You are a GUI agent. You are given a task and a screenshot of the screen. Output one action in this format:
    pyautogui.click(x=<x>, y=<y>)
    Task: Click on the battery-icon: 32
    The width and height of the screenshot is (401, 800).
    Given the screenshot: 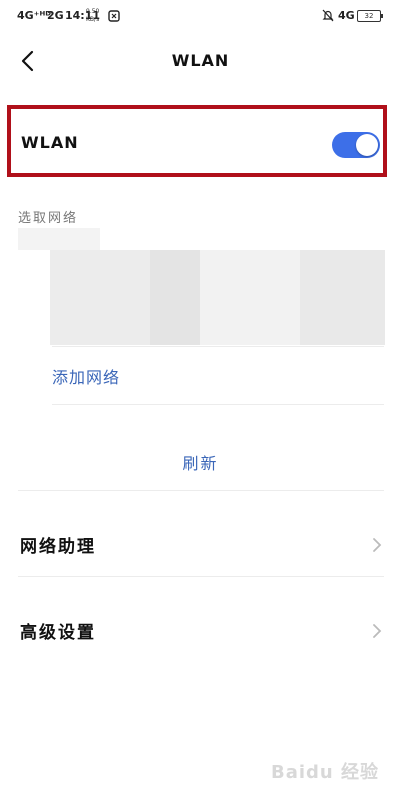 What is the action you would take?
    pyautogui.click(x=370, y=16)
    